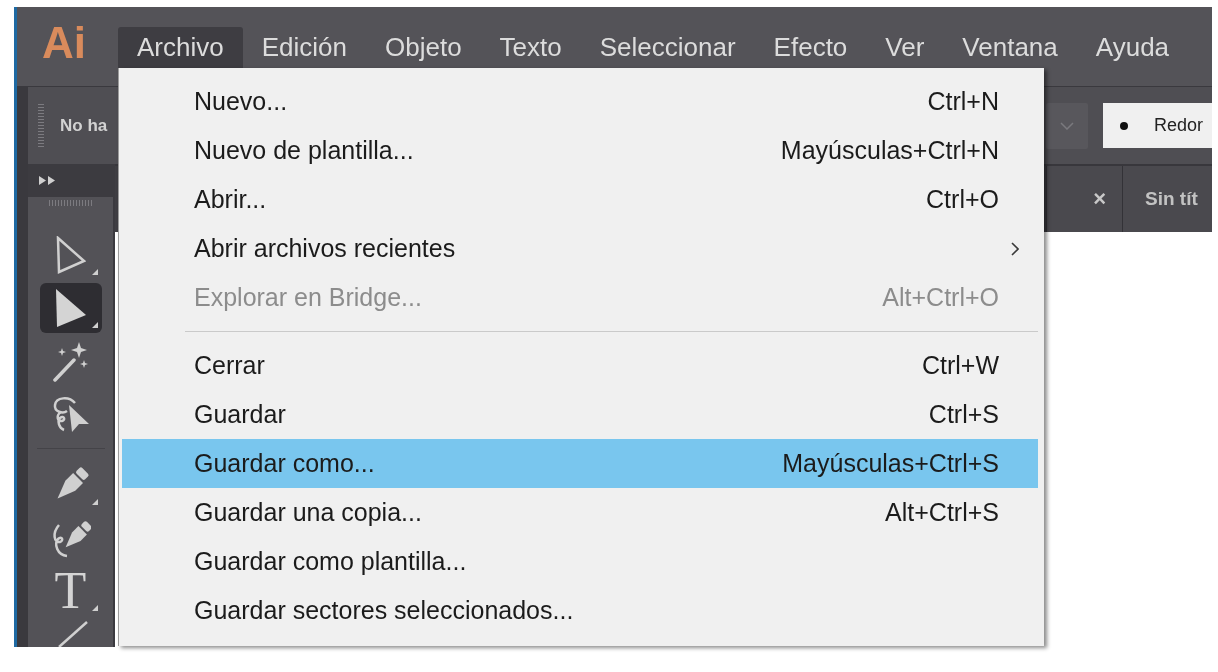  I want to click on shortcut-text: Ctrl+W, so click(960, 365).